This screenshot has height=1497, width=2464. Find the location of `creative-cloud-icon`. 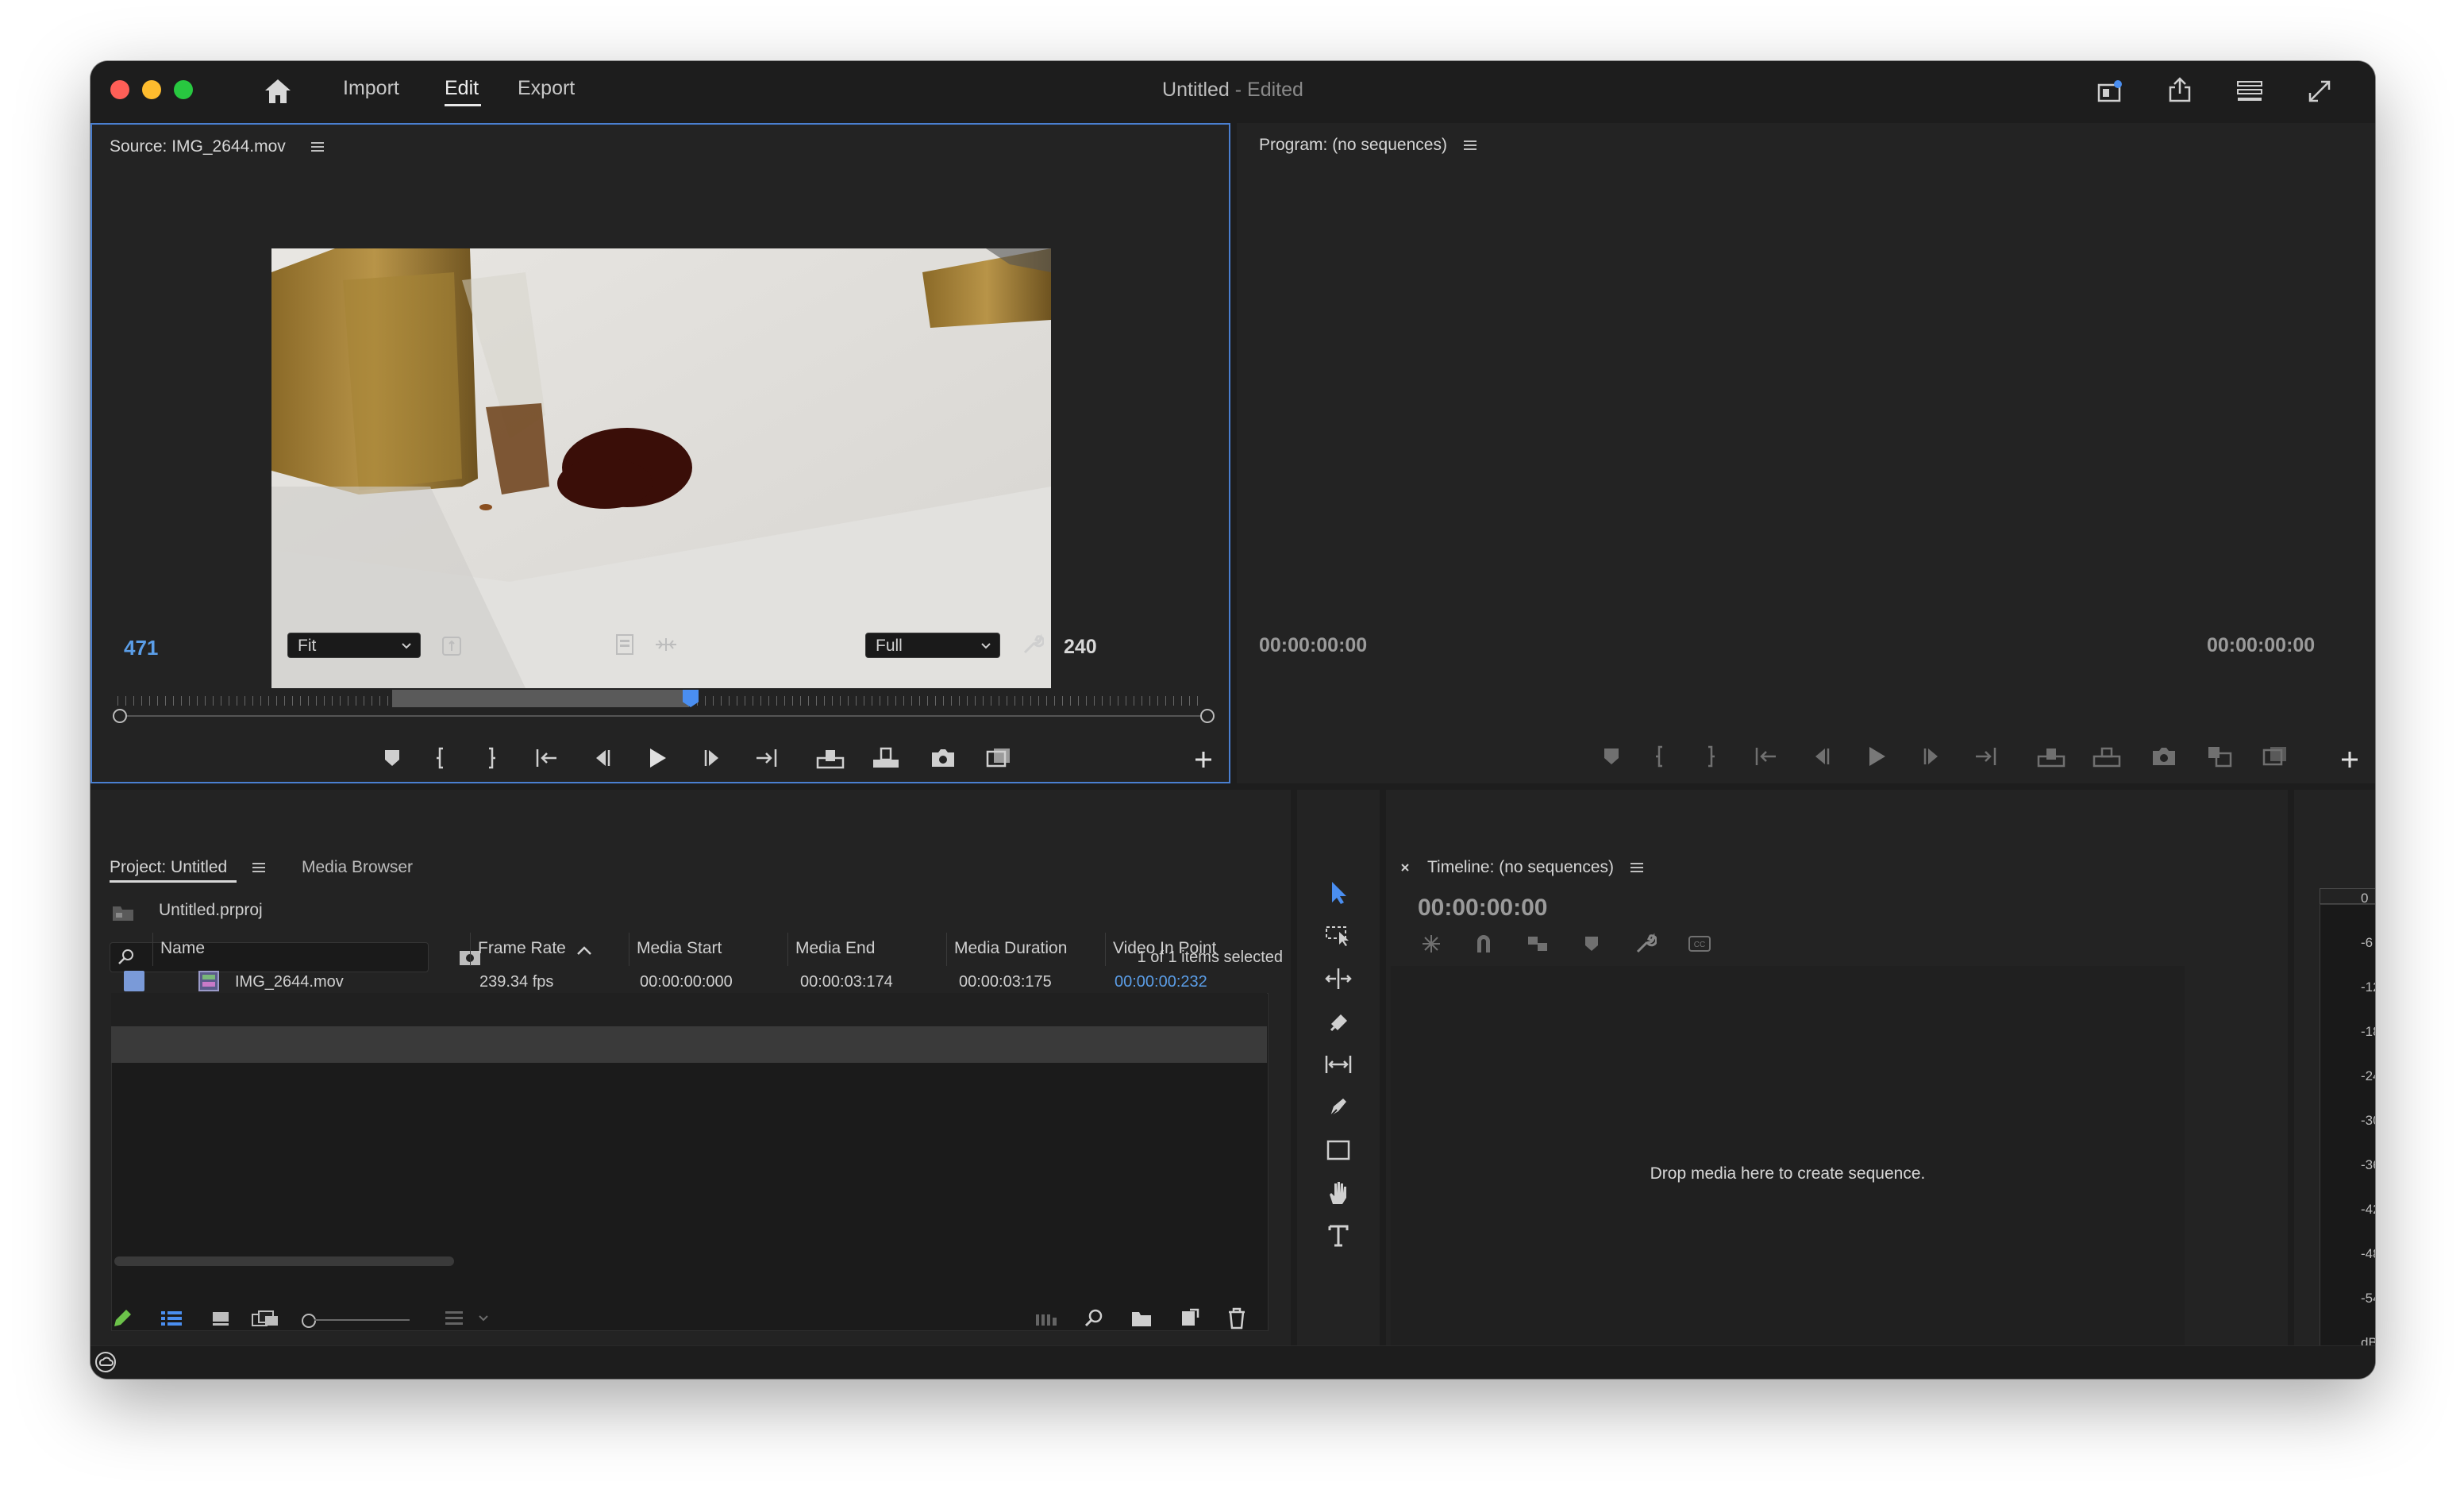

creative-cloud-icon is located at coordinates (106, 1362).